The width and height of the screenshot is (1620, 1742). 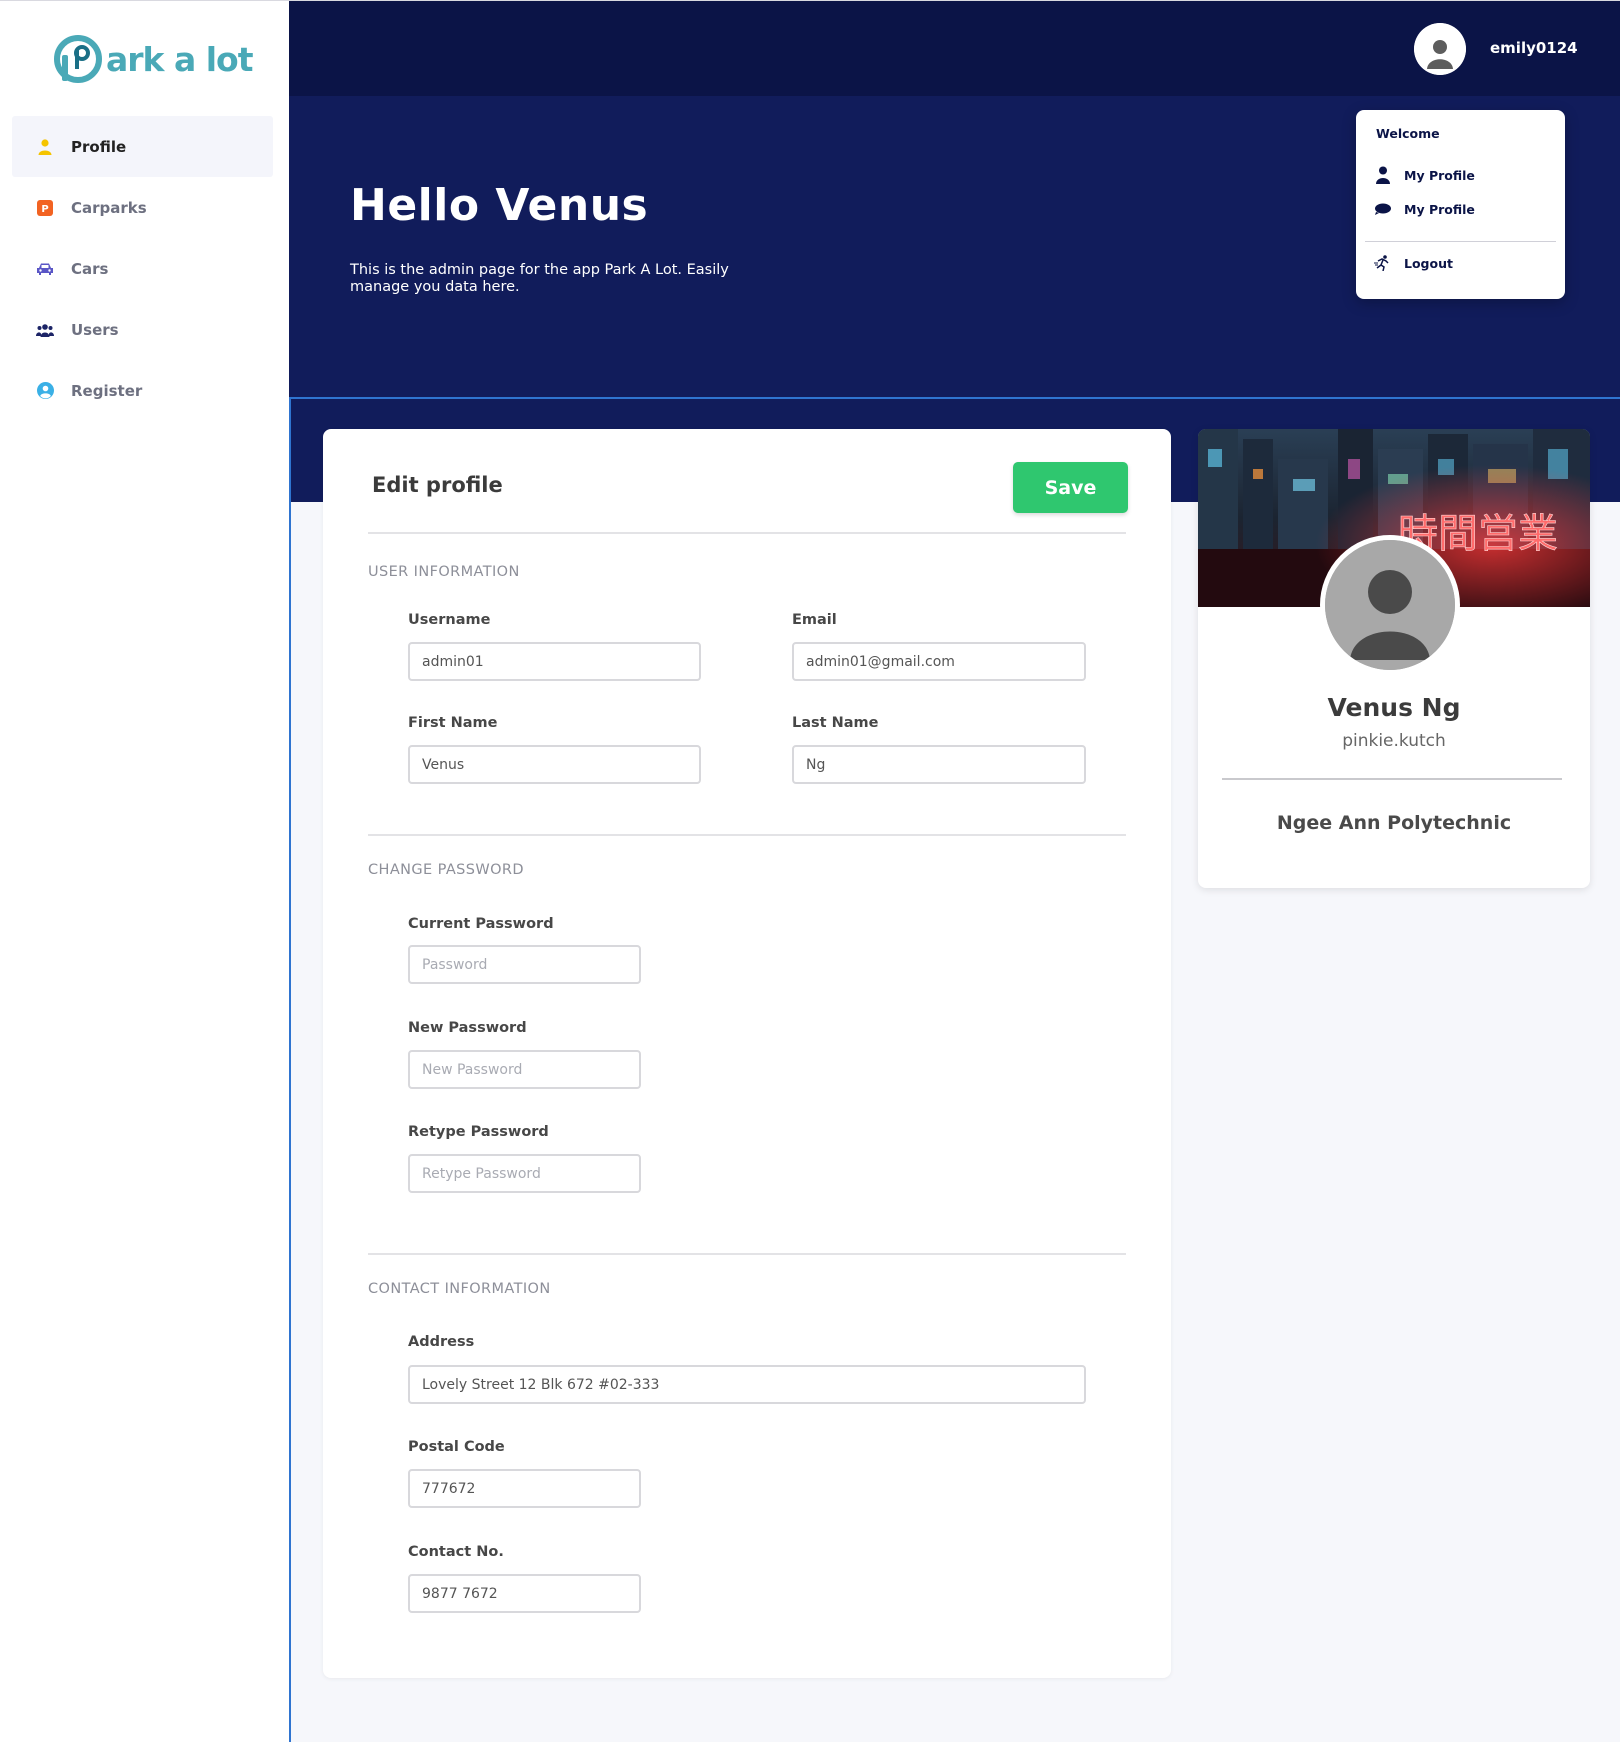 What do you see at coordinates (554, 764) in the screenshot?
I see `first-name-input` at bounding box center [554, 764].